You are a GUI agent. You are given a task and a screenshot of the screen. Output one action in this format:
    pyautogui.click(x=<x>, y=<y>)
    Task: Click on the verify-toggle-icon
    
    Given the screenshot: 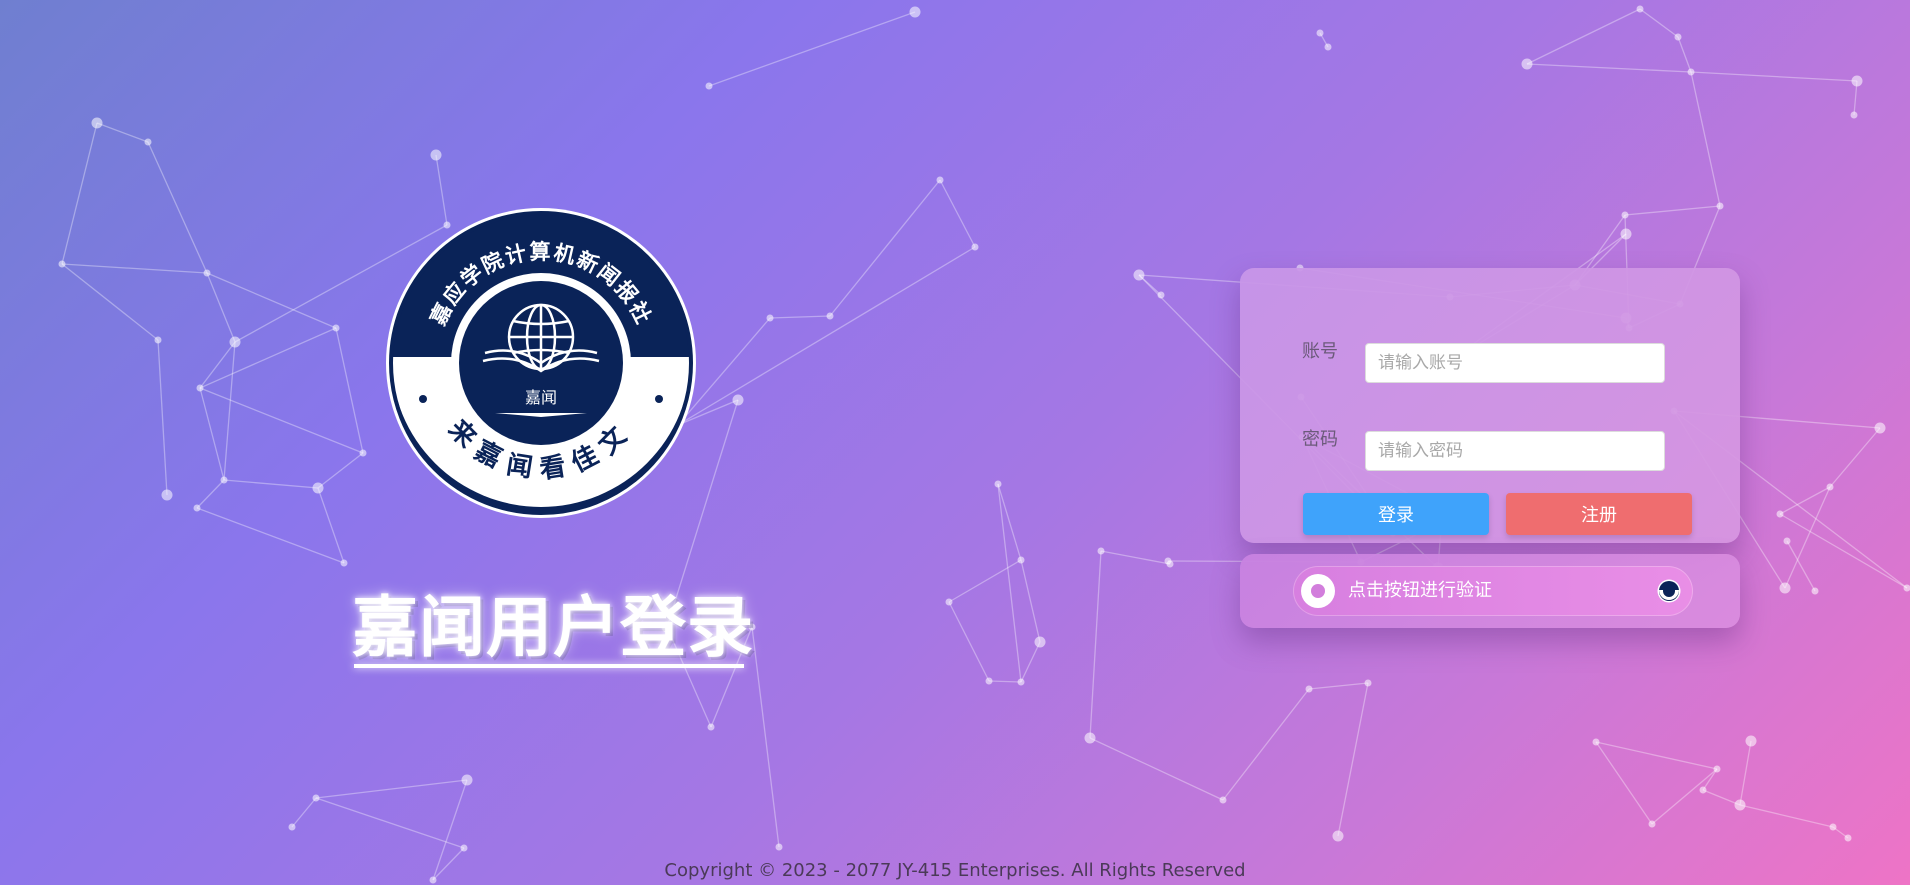 What is the action you would take?
    pyautogui.click(x=1318, y=591)
    